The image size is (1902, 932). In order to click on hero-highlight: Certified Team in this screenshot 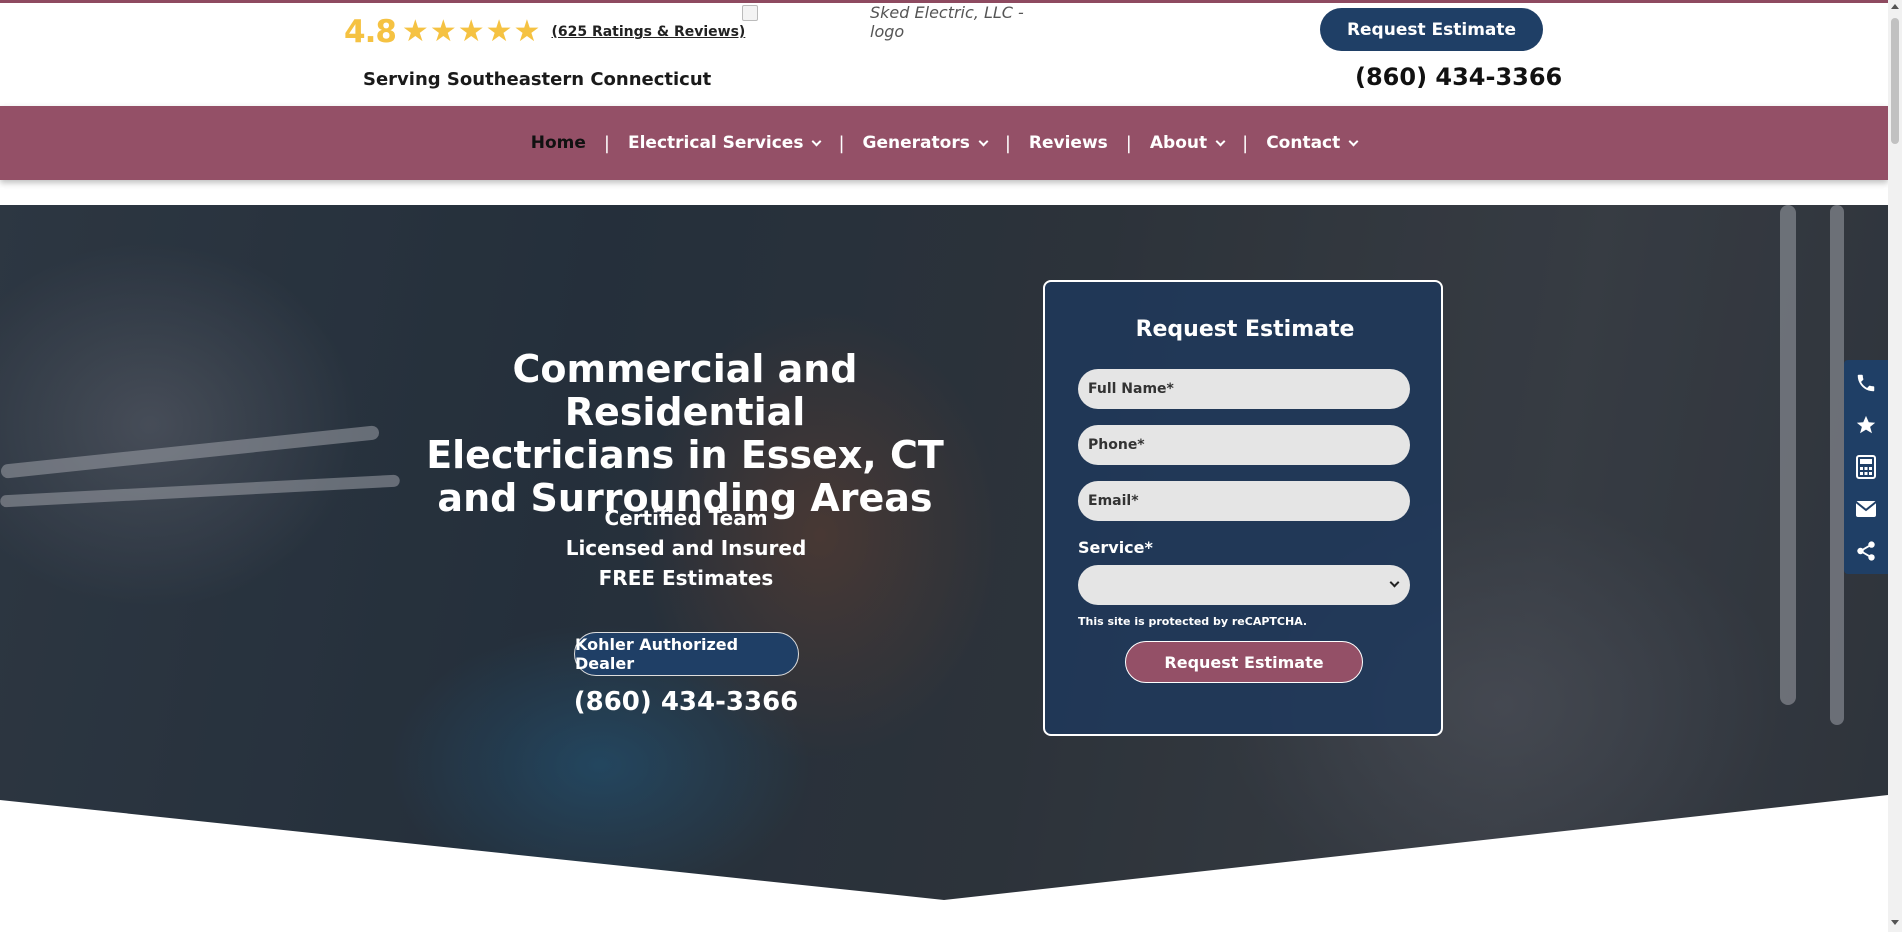, I will do `click(686, 518)`.